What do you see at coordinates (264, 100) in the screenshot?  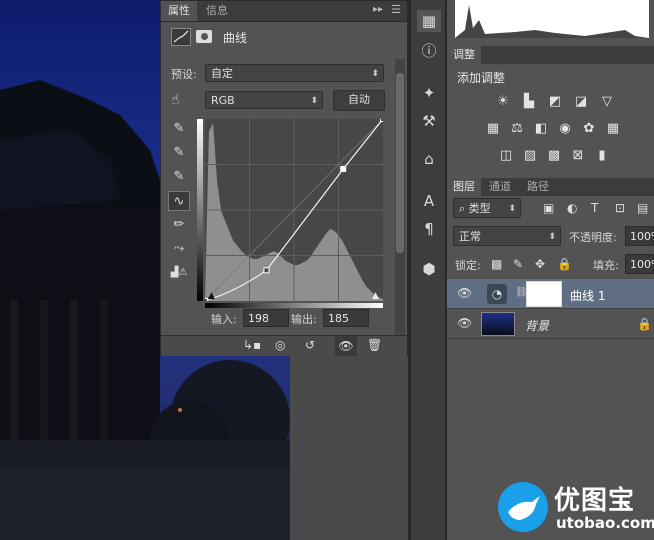 I see `channel-dropdown: RGB ⬍` at bounding box center [264, 100].